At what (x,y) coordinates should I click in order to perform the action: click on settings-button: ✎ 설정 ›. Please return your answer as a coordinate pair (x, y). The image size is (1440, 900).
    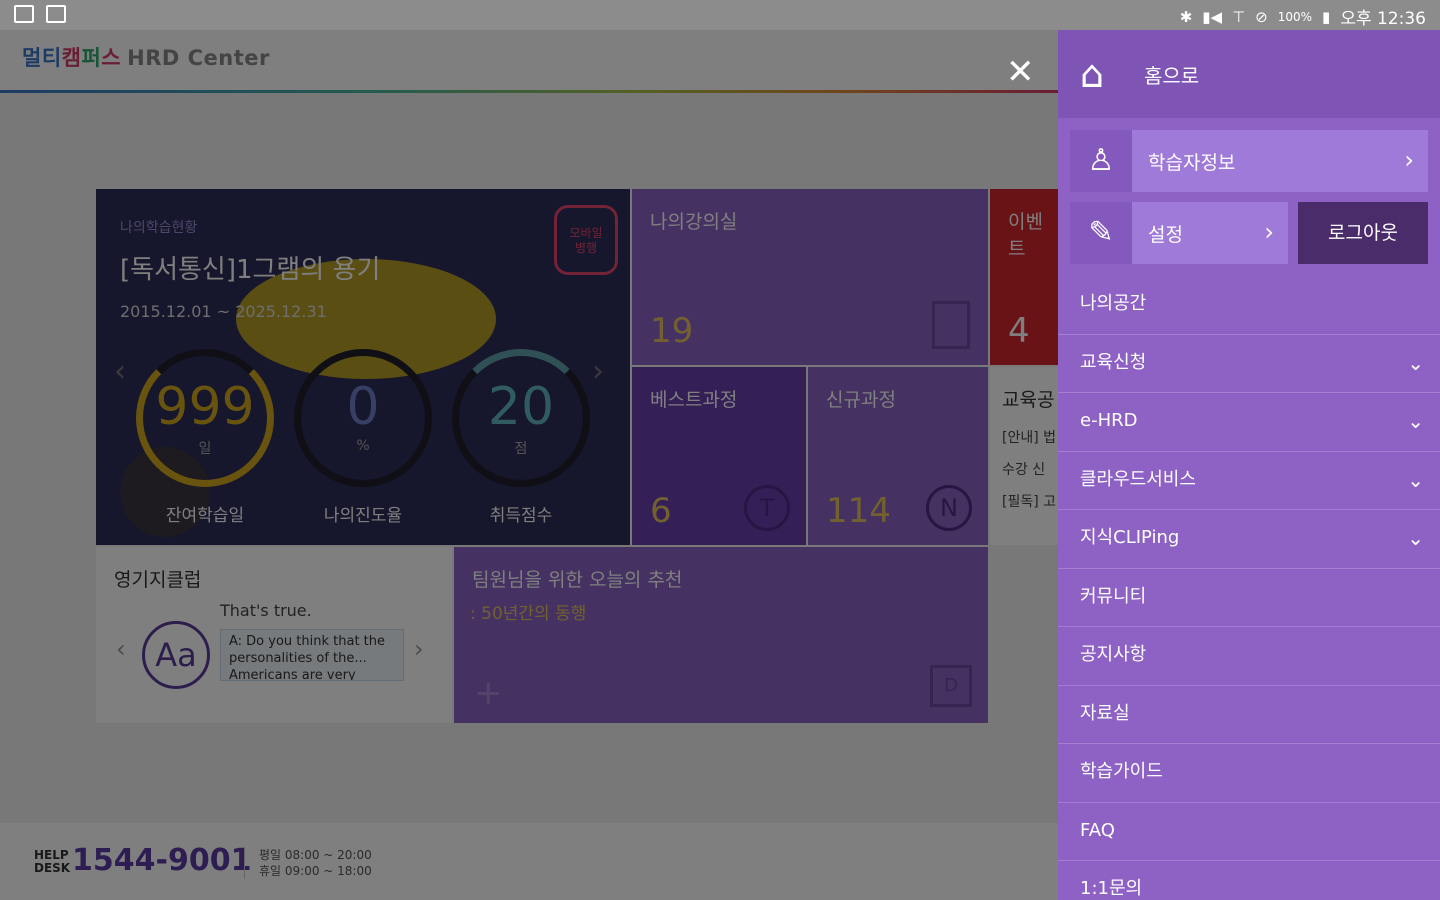
    Looking at the image, I should click on (1179, 233).